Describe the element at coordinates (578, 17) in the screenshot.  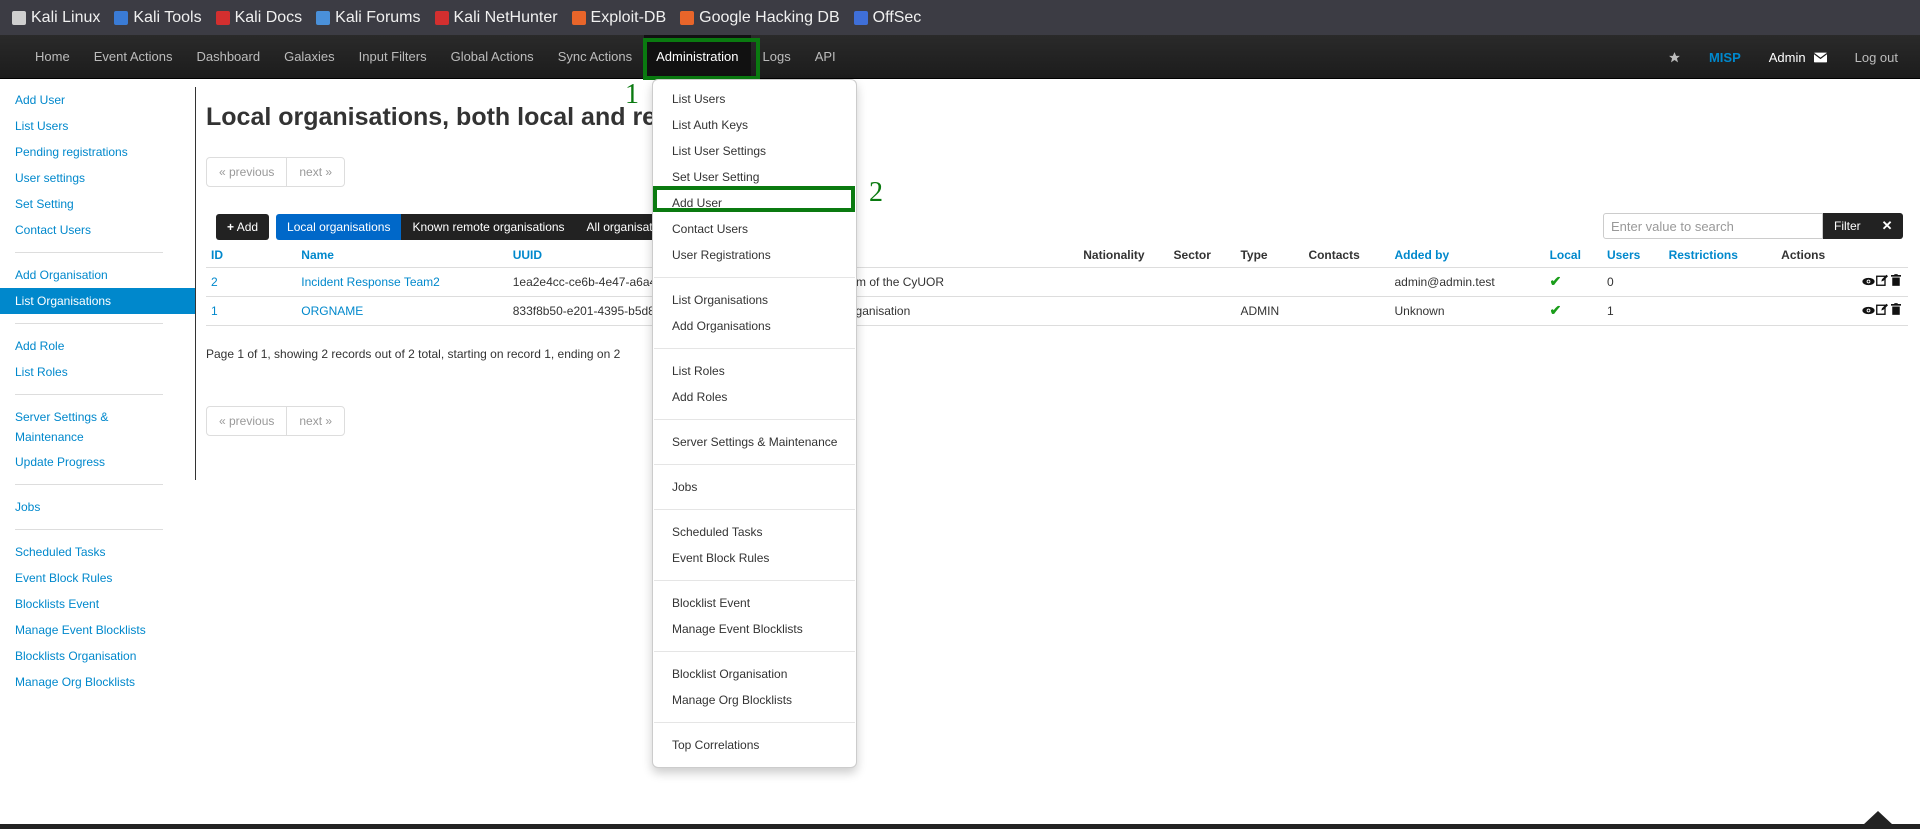
I see `exploit-db-icon` at that location.